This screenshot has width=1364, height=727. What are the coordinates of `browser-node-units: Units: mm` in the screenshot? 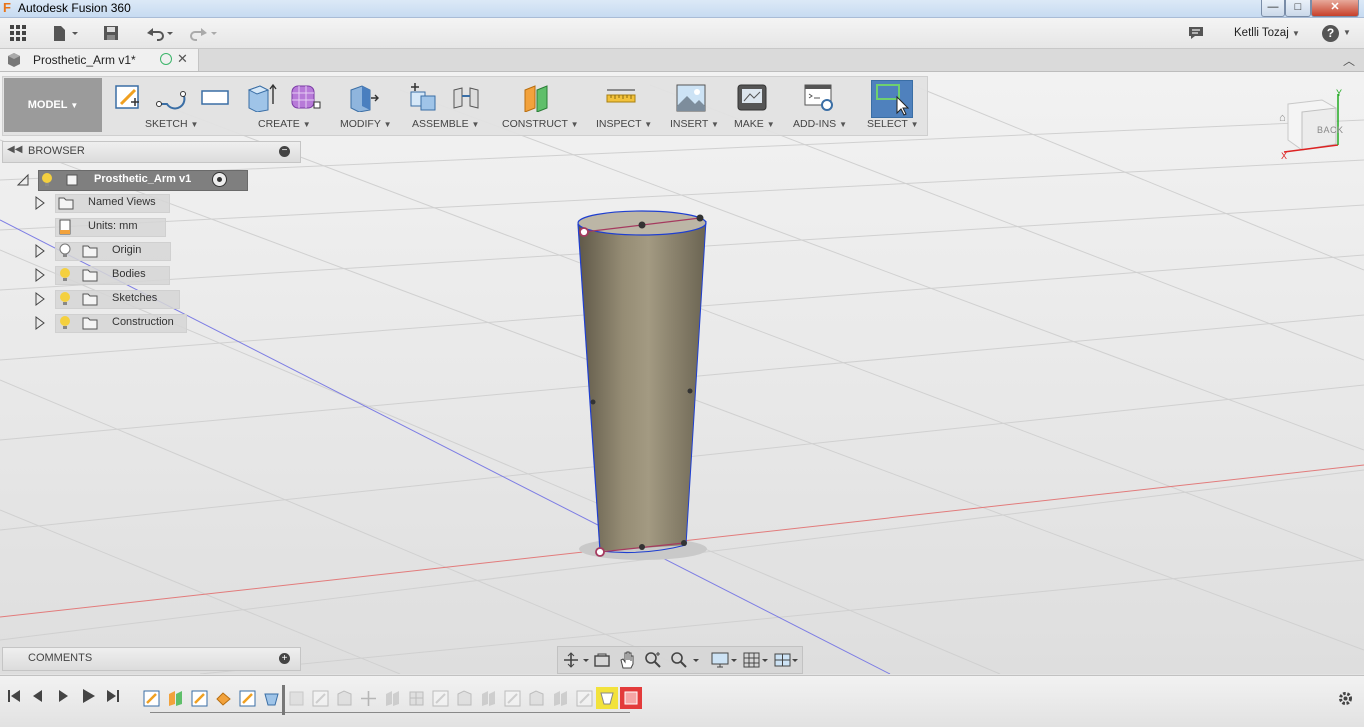 It's located at (104, 227).